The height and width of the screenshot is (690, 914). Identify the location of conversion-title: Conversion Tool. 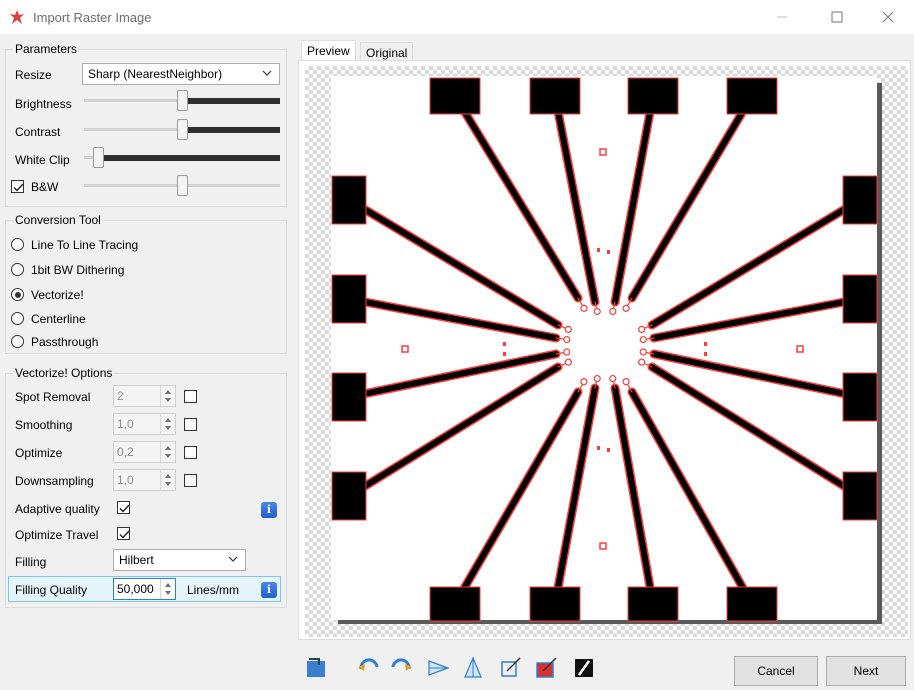
(58, 220).